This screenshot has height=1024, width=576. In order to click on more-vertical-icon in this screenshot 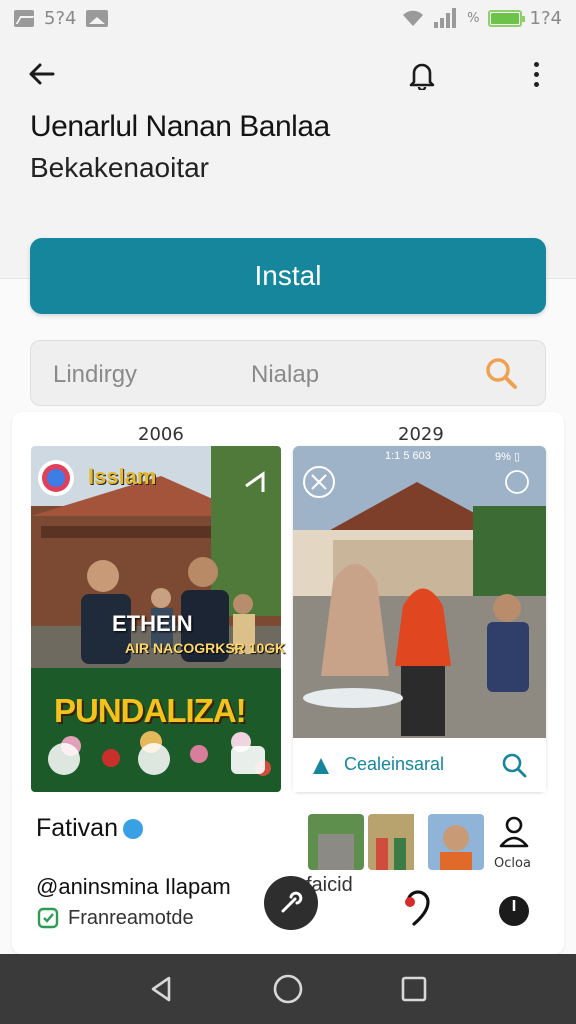, I will do `click(536, 74)`.